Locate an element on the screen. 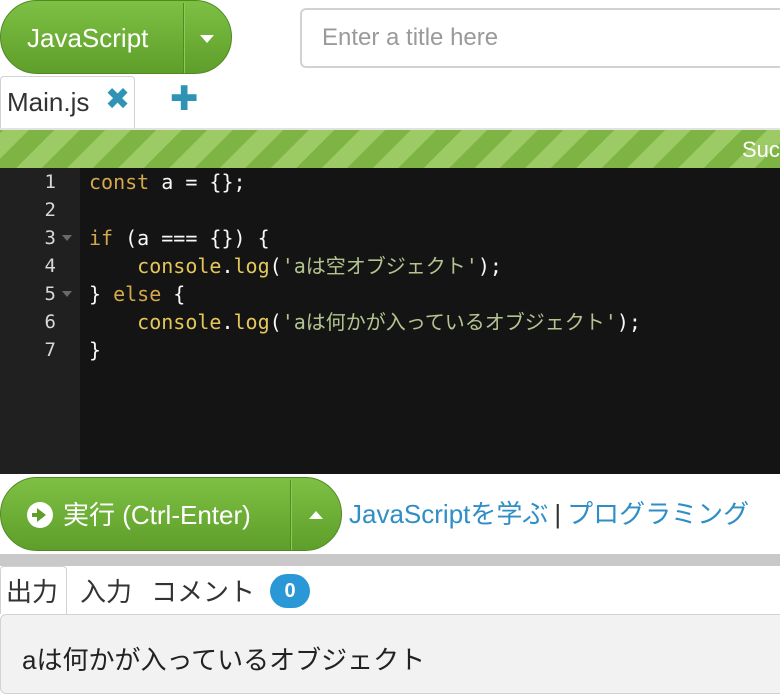 The height and width of the screenshot is (694, 780). panel-divider is located at coordinates (390, 560).